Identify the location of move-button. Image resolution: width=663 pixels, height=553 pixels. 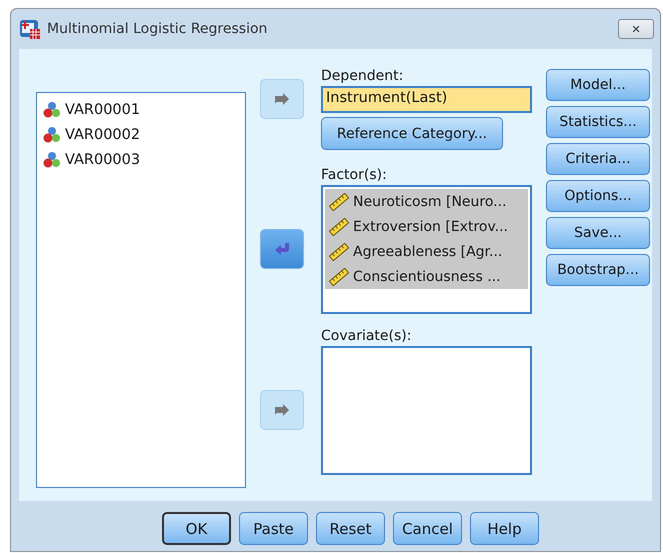
(282, 249).